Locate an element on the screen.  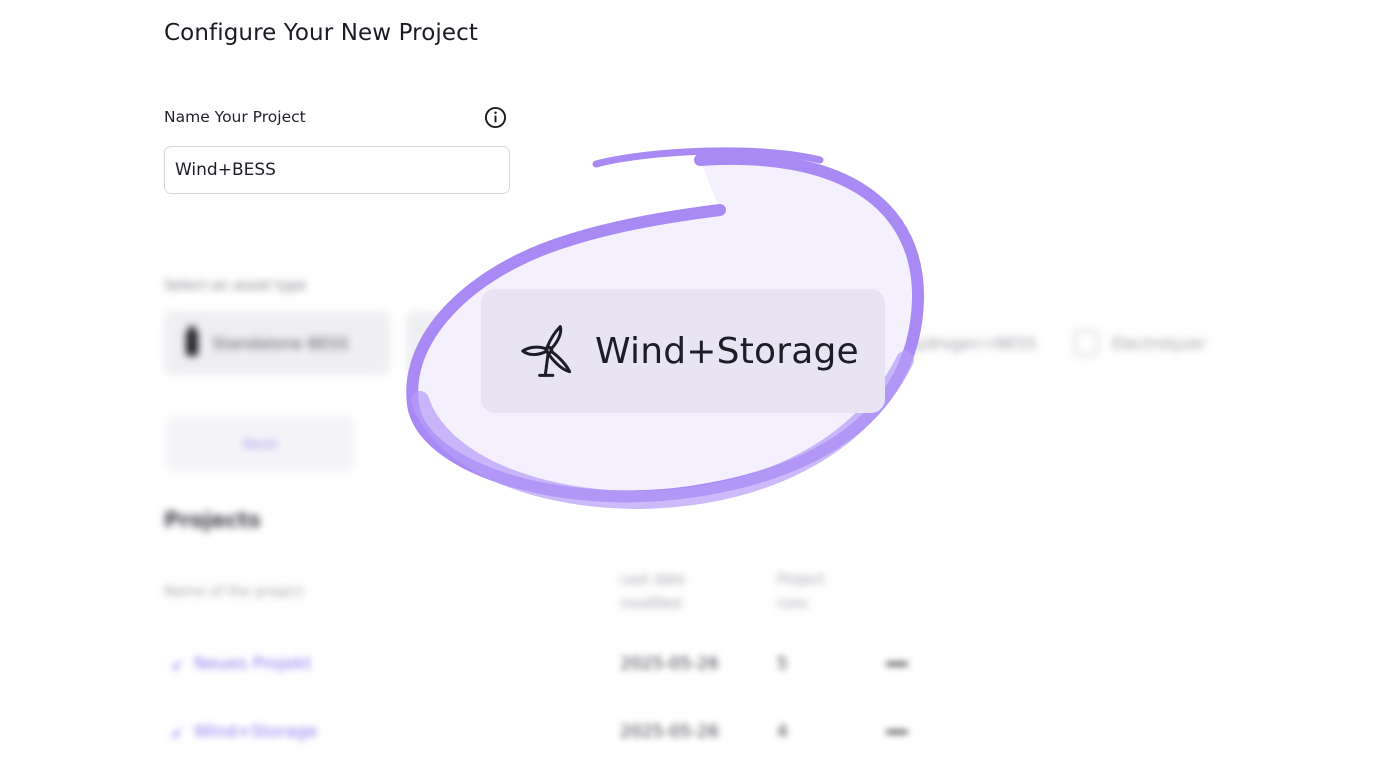
asset-option-label: Wind+Storage is located at coordinates (727, 351).